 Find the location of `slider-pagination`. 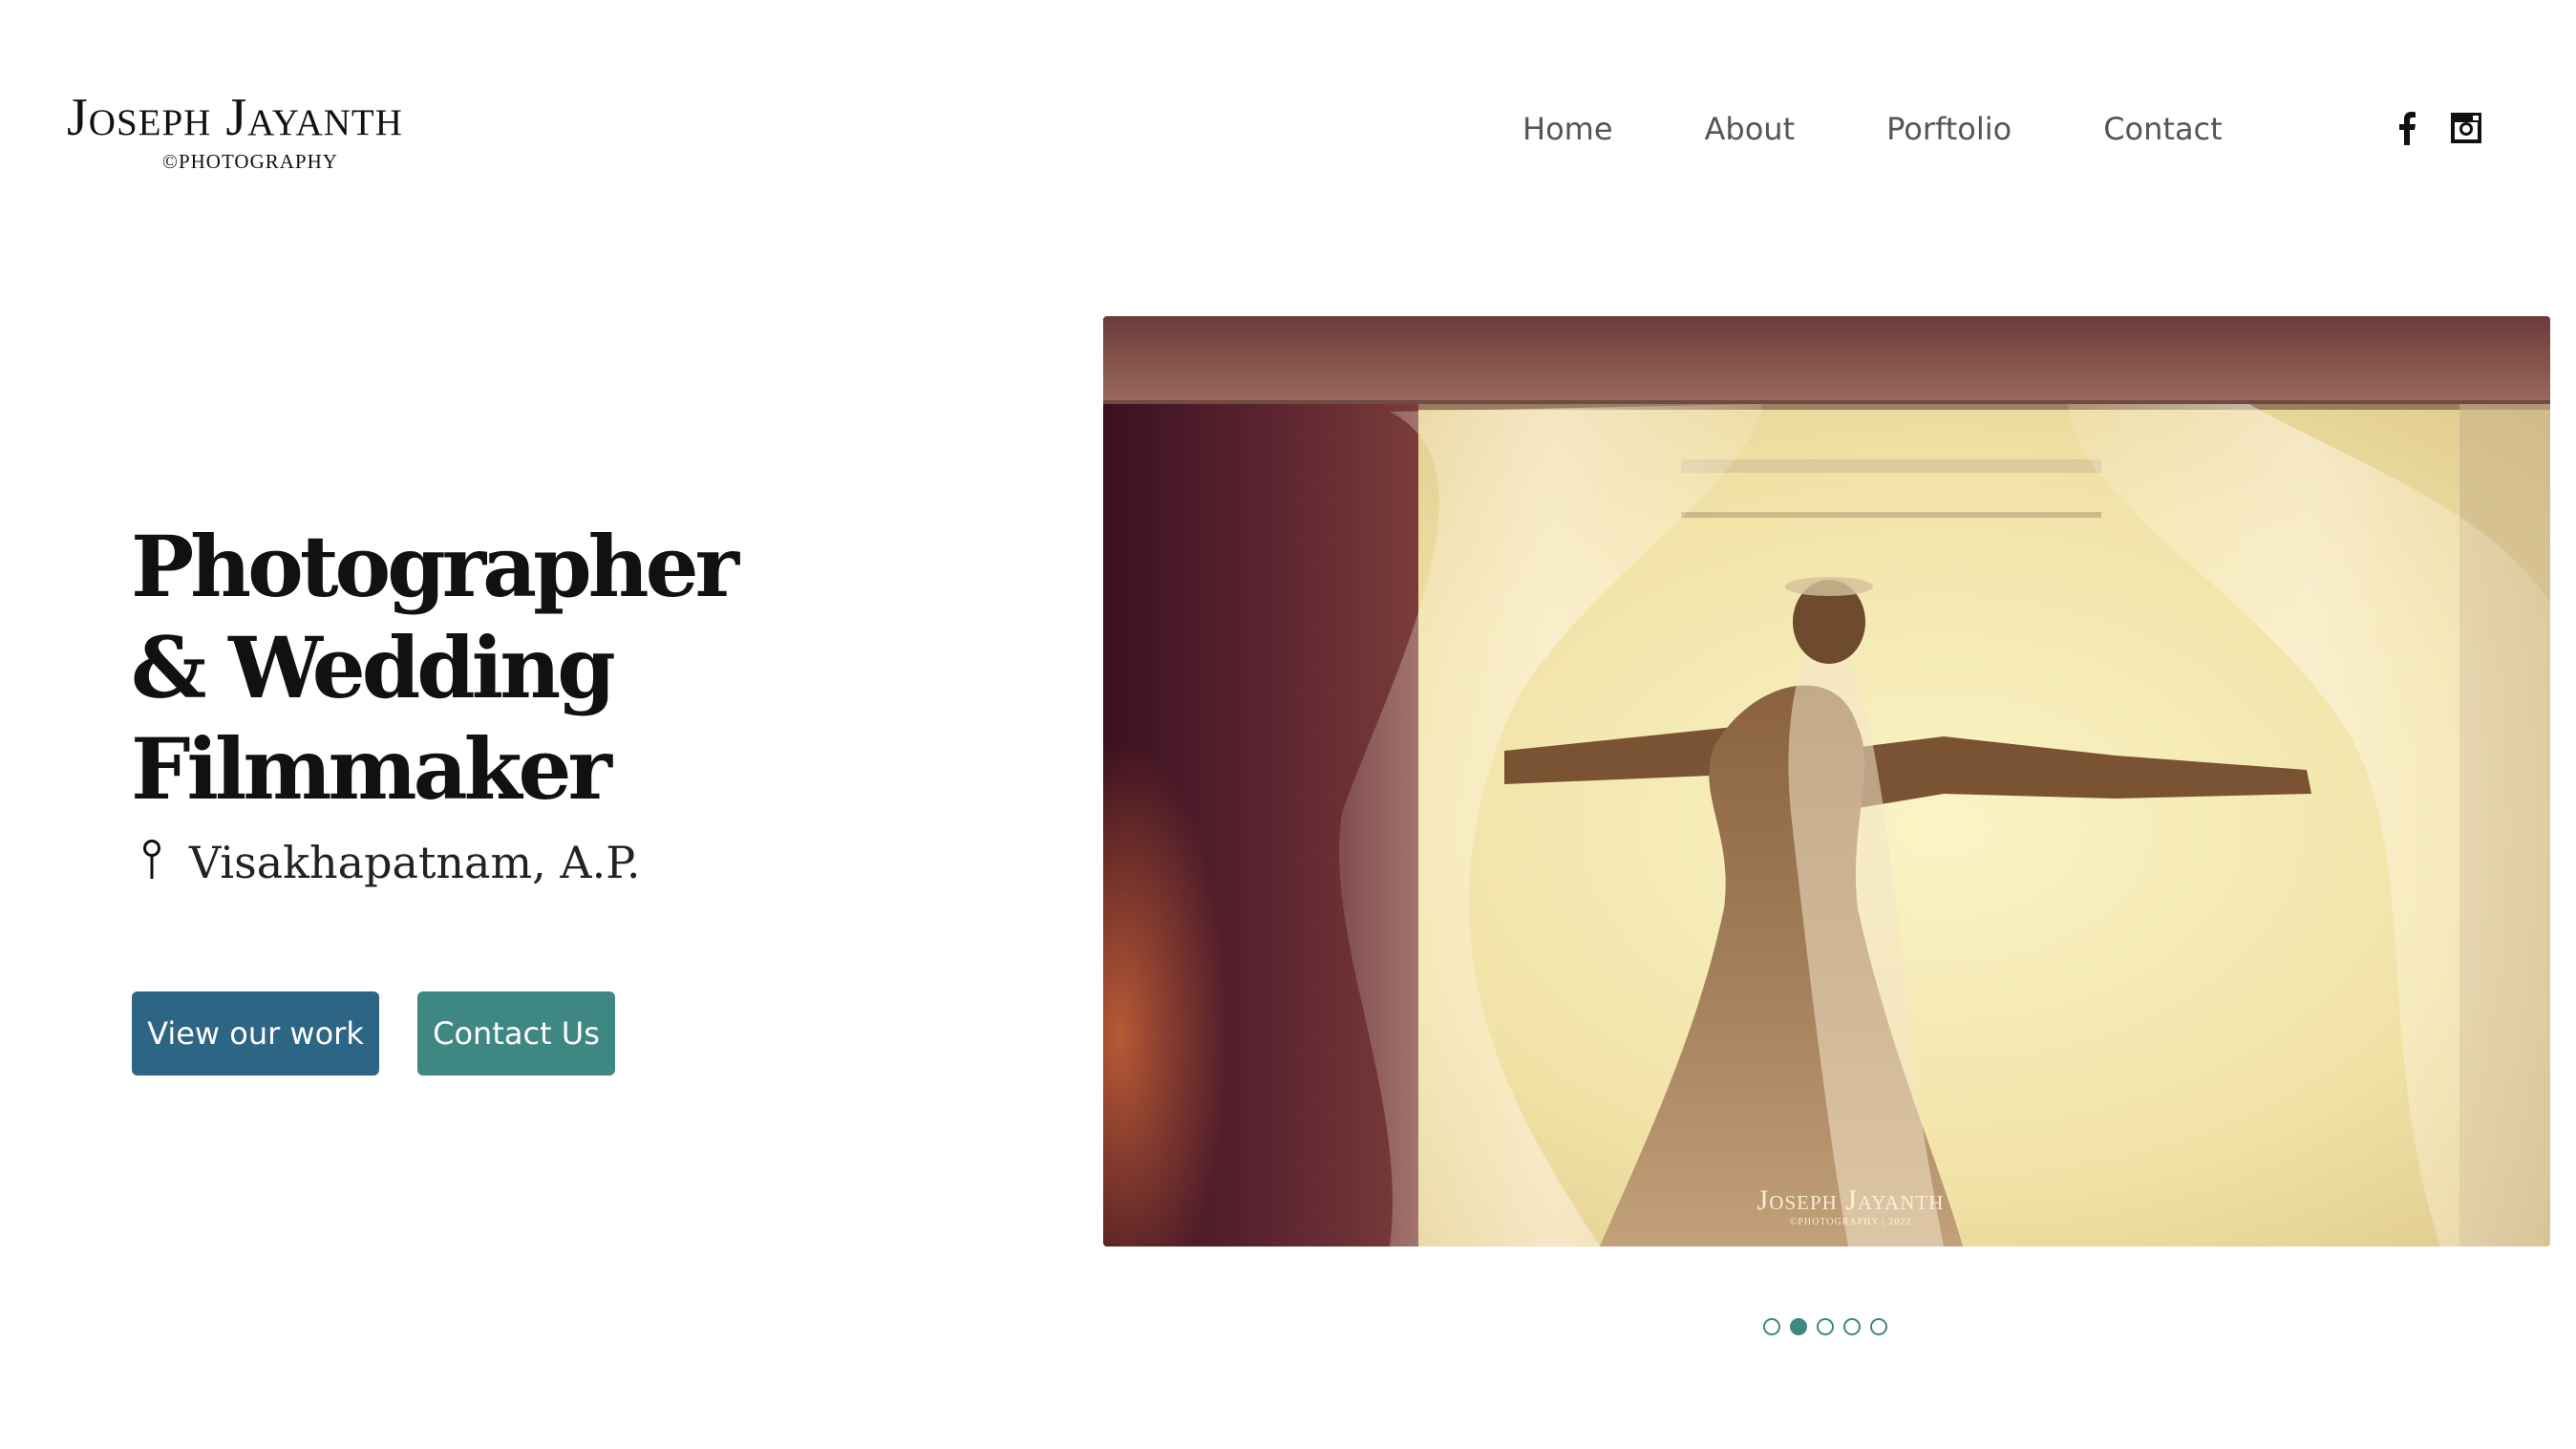

slider-pagination is located at coordinates (1825, 1326).